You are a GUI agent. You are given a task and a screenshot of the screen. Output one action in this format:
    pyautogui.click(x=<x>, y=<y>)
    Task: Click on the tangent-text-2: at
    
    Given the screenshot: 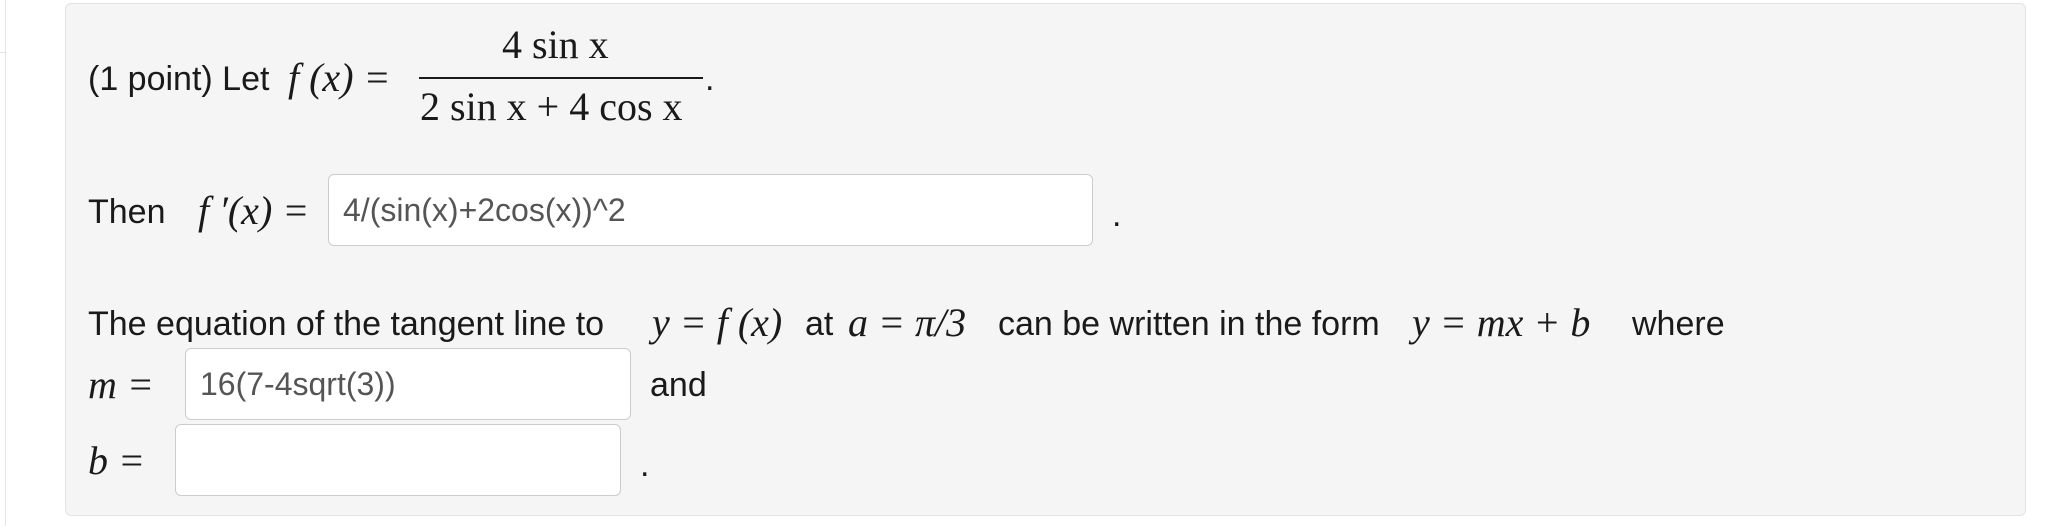 What is the action you would take?
    pyautogui.click(x=819, y=324)
    